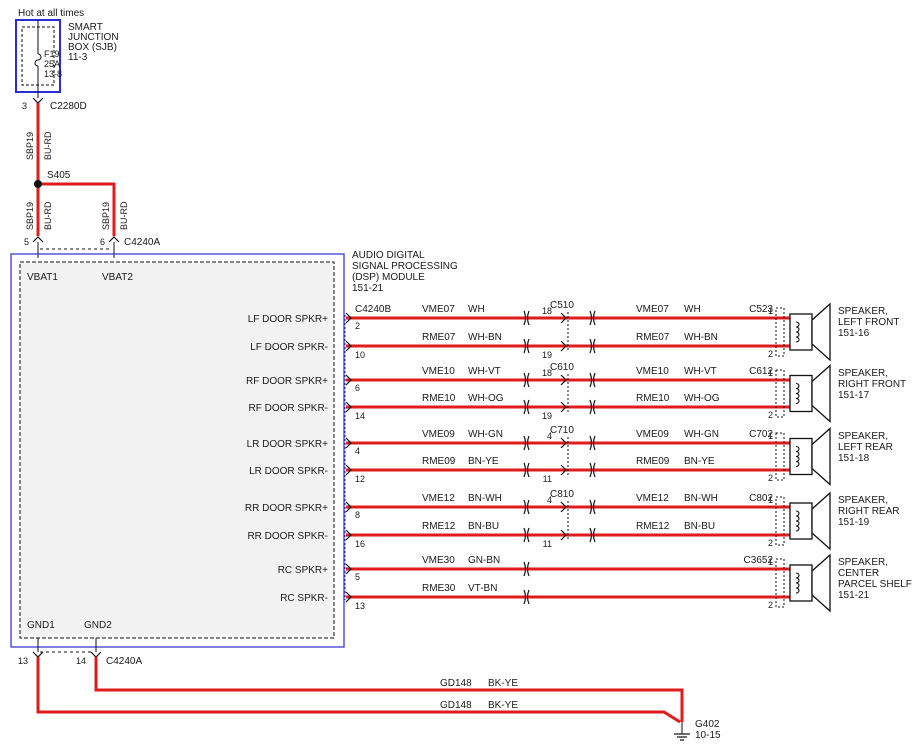  I want to click on wire-circuit-right: VME10, so click(652, 371).